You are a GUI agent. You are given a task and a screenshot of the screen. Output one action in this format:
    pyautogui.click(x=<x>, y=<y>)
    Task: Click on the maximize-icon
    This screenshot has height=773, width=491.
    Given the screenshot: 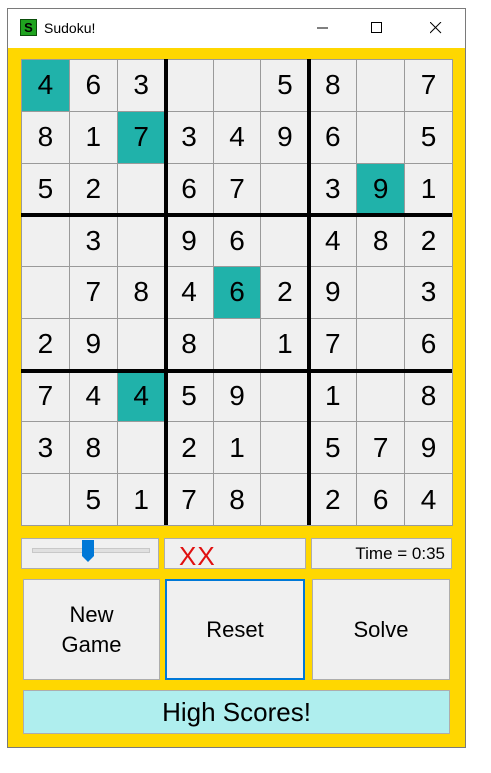 What is the action you would take?
    pyautogui.click(x=376, y=27)
    